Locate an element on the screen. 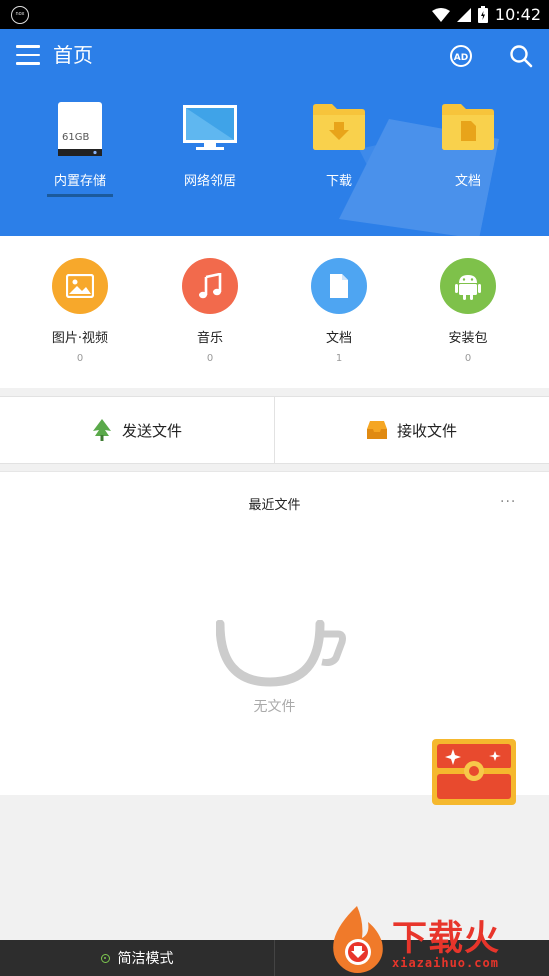  watermark-url: xiazaihuo.com is located at coordinates (445, 963).